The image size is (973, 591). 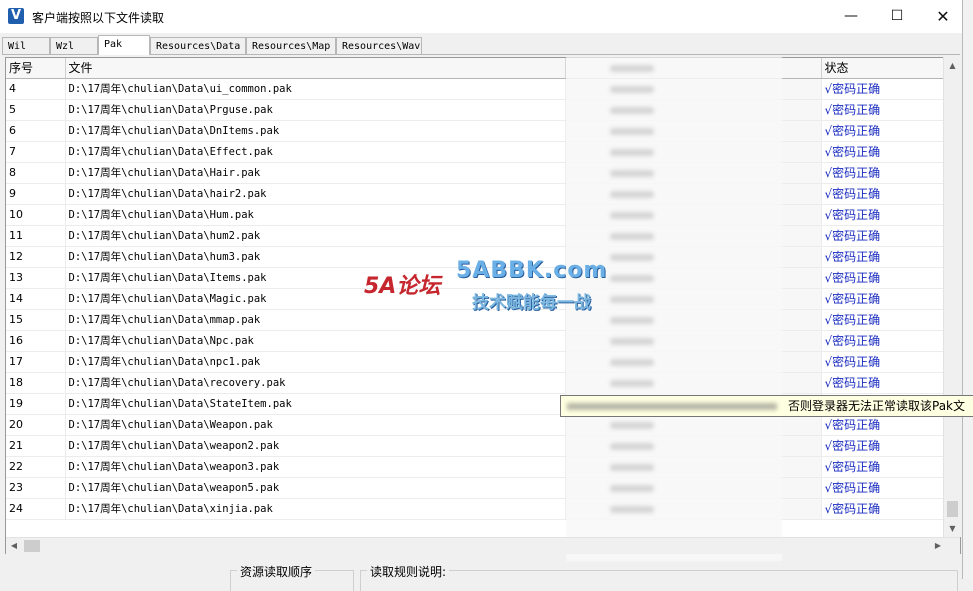 What do you see at coordinates (531, 303) in the screenshot?
I see `watermark-slogan: 技术赋能每一战` at bounding box center [531, 303].